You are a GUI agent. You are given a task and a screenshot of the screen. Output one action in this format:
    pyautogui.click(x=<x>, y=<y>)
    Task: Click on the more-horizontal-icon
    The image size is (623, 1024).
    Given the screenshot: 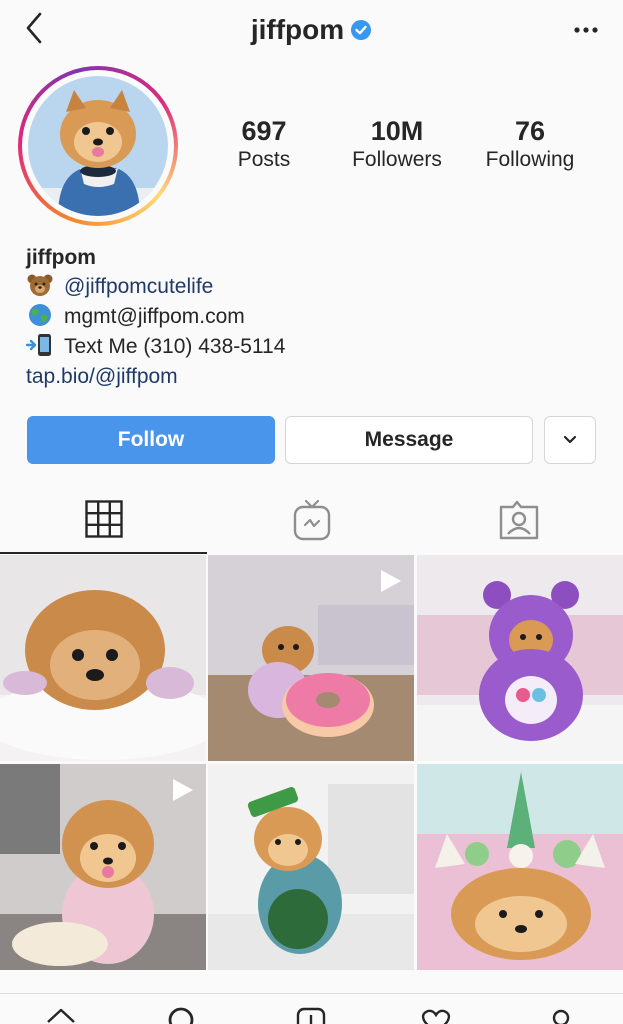 What is the action you would take?
    pyautogui.click(x=586, y=30)
    